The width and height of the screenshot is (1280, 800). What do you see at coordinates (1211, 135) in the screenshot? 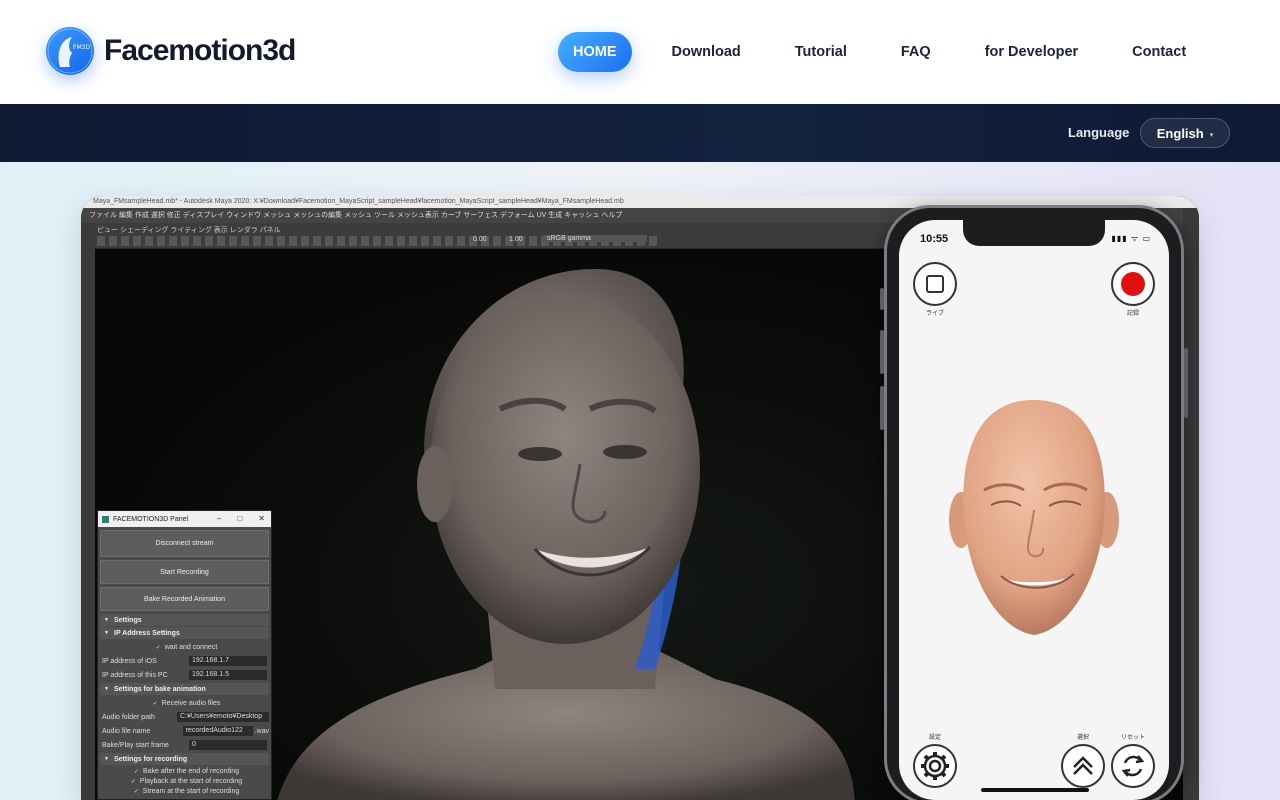
I see `chevron-down-icon: ▾` at bounding box center [1211, 135].